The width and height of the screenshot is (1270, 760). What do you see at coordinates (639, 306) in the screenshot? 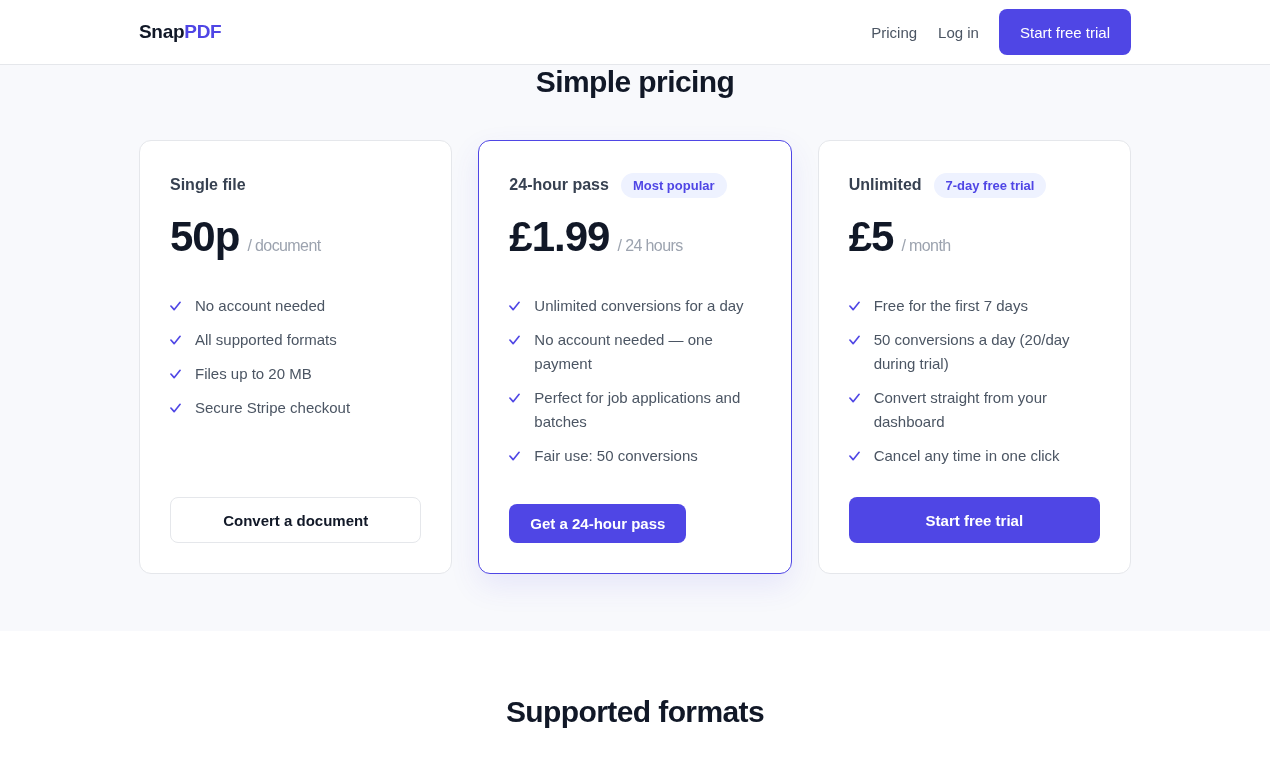
I see `feature-text: Unlimited conversions for a day` at bounding box center [639, 306].